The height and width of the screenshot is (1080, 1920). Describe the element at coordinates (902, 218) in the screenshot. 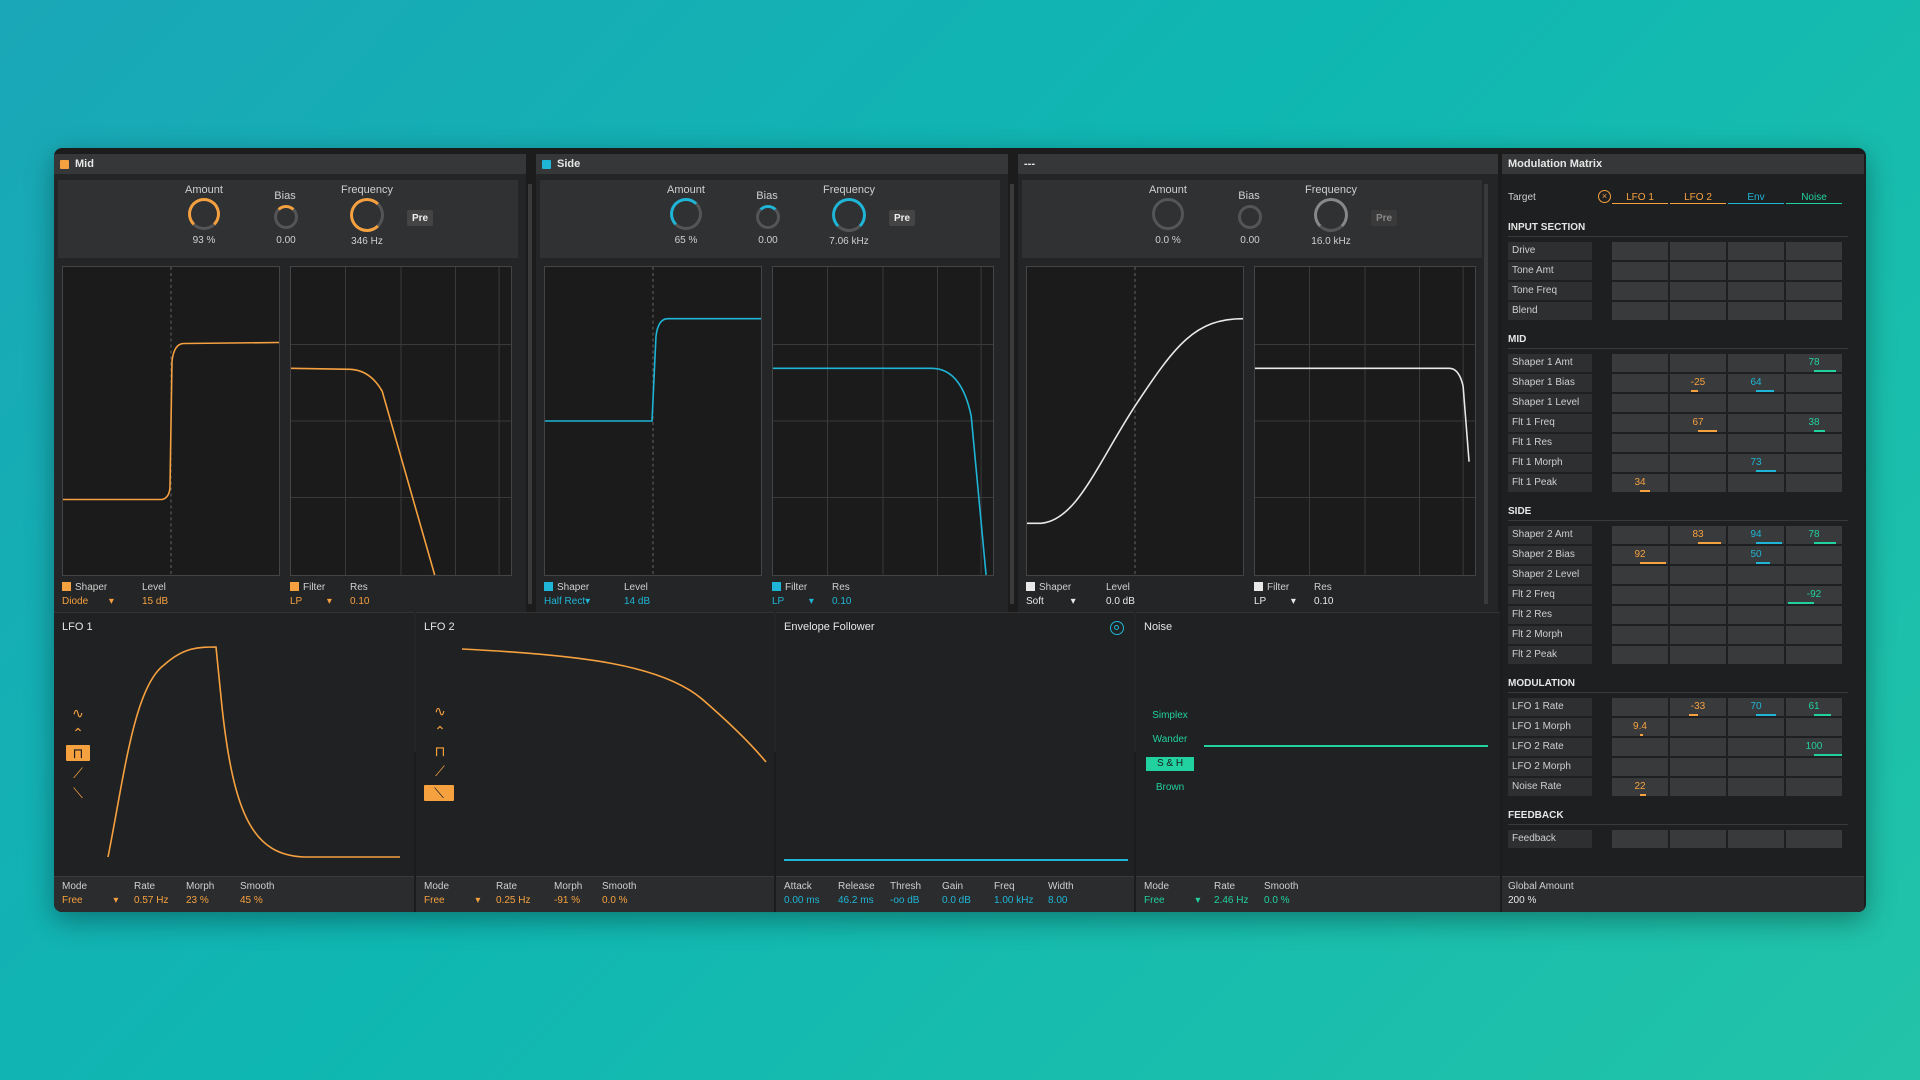

I see `side-pre-button: Pre` at that location.